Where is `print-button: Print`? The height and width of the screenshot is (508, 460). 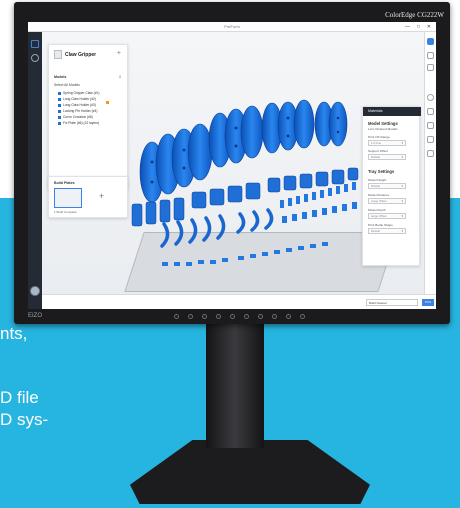 print-button: Print is located at coordinates (428, 302).